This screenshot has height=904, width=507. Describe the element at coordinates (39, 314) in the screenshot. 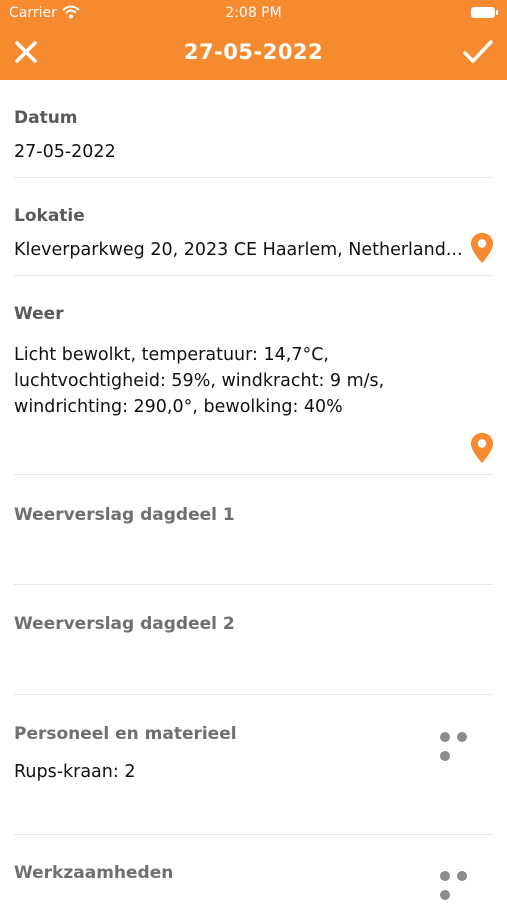

I see `weer-label: Weer` at that location.